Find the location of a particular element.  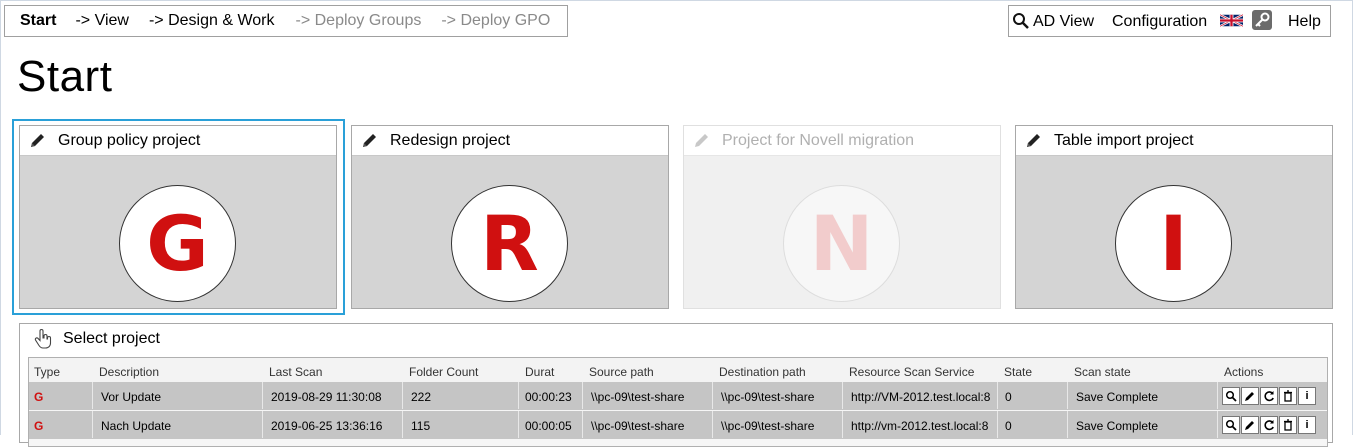

cell-duration: 00:00:23 is located at coordinates (551, 395).